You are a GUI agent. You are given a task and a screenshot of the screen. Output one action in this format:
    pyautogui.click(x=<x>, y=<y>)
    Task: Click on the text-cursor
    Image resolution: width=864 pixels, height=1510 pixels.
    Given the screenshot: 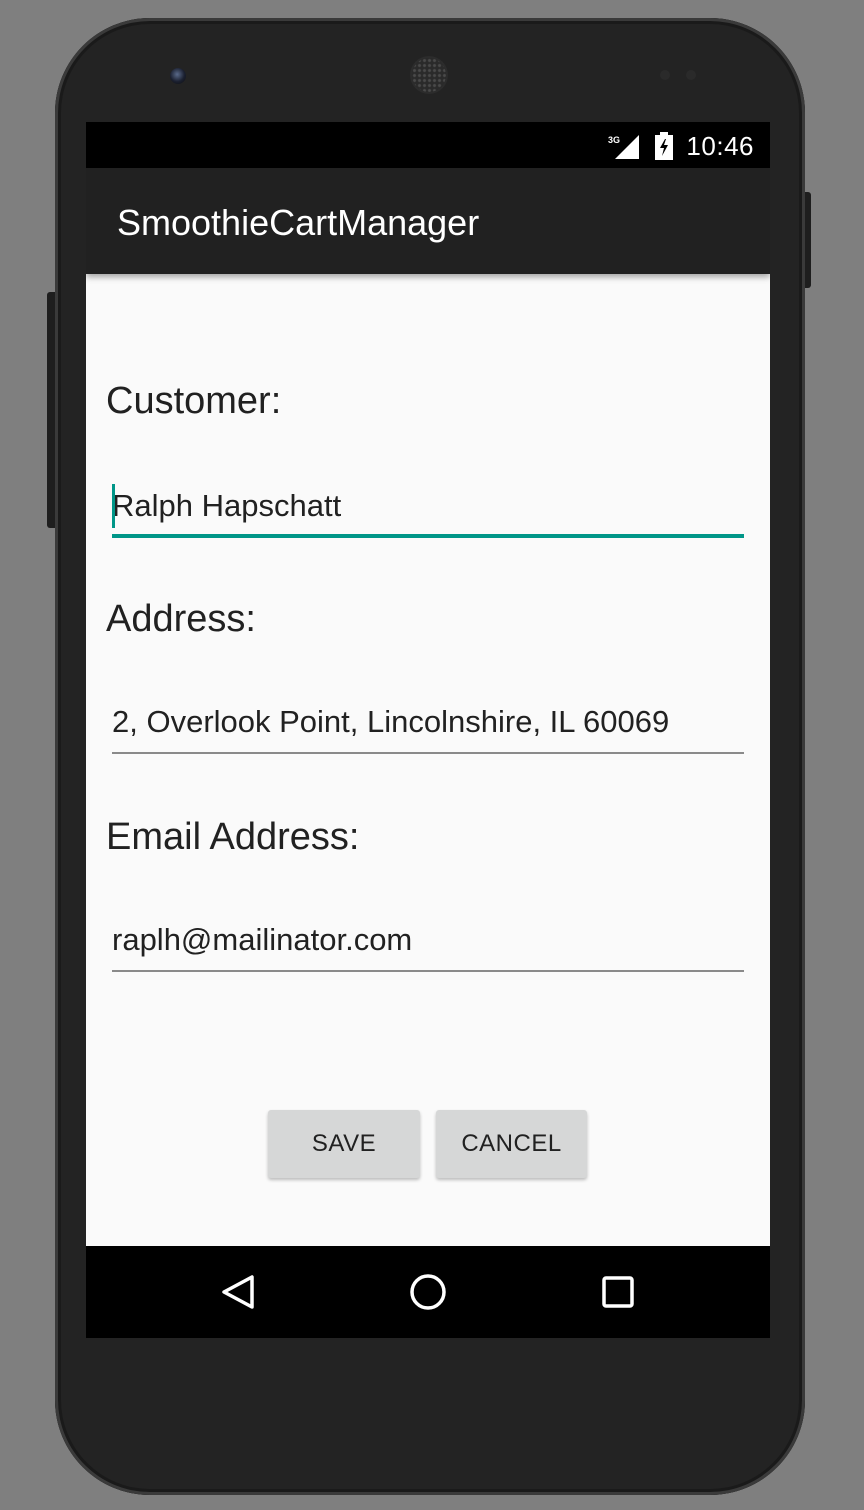 What is the action you would take?
    pyautogui.click(x=113, y=506)
    